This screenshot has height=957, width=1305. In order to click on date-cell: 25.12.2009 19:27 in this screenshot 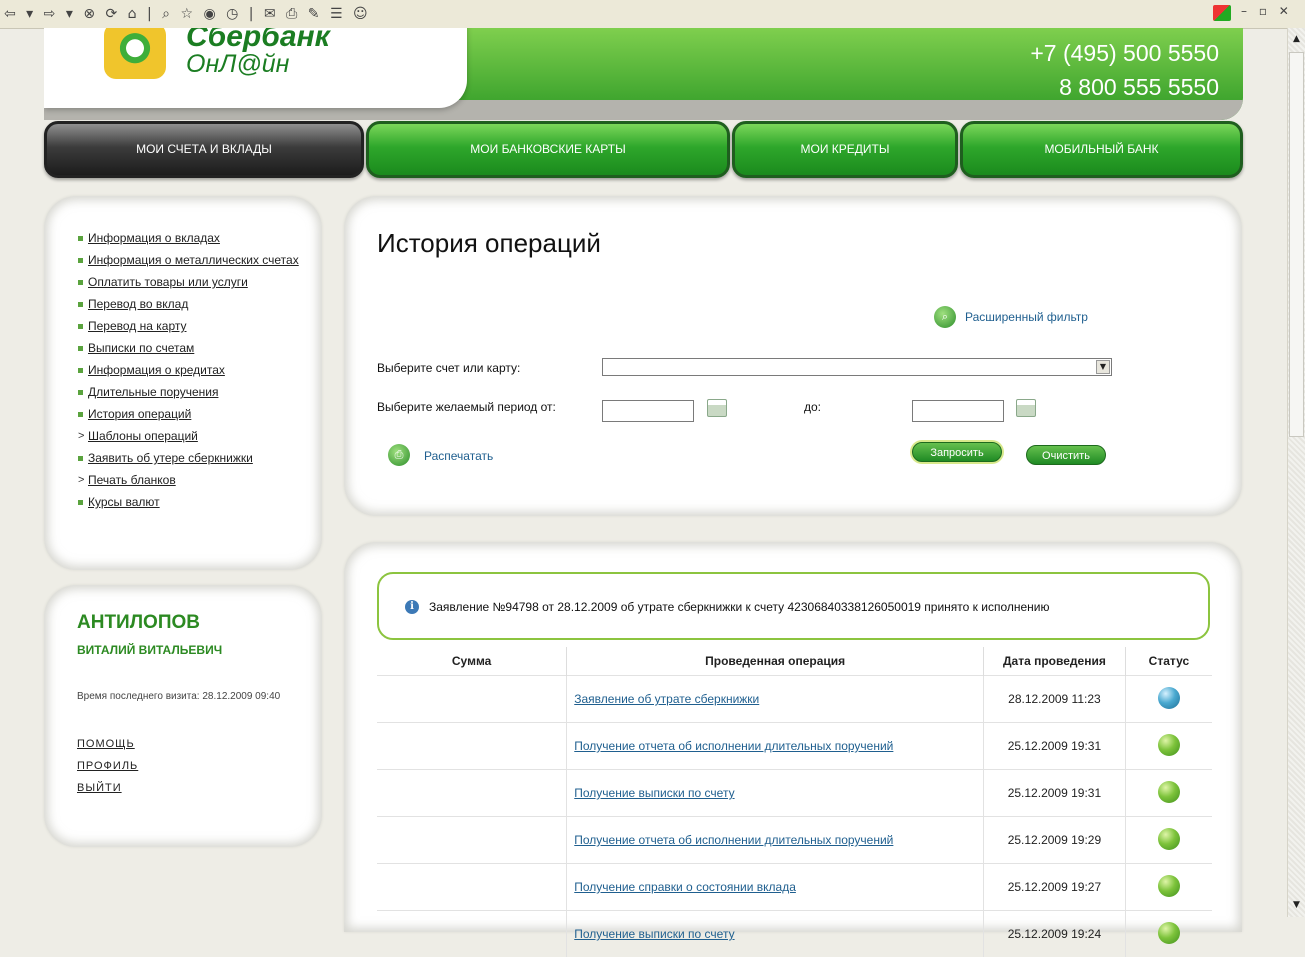, I will do `click(1055, 887)`.